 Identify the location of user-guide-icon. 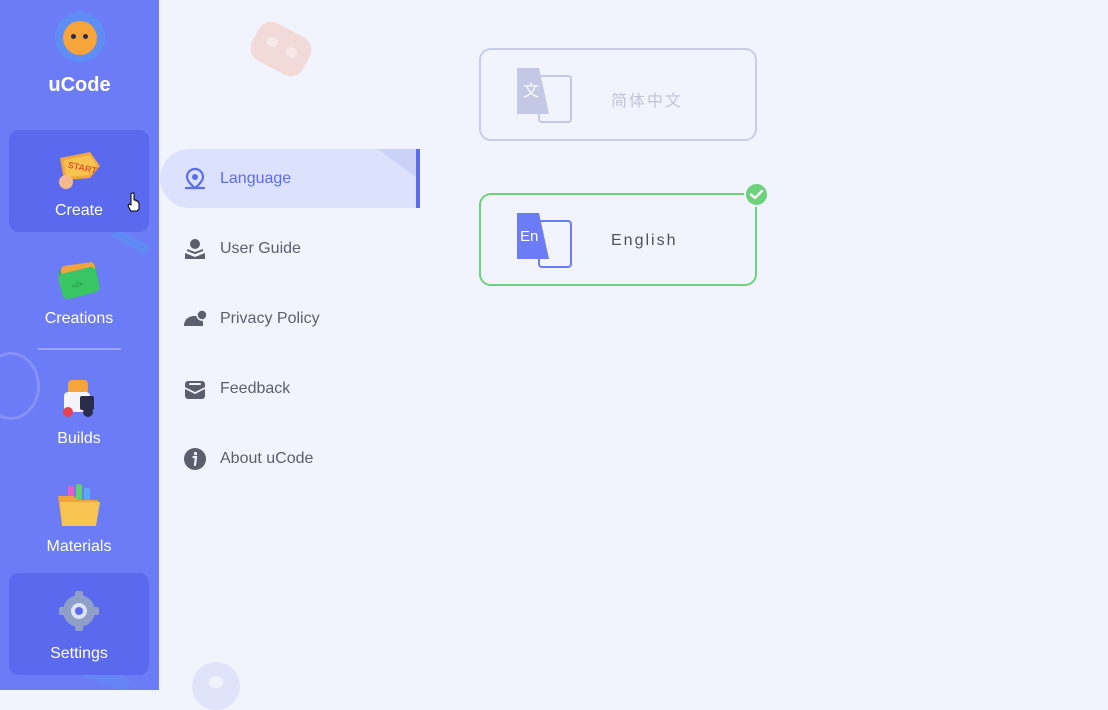
(195, 249).